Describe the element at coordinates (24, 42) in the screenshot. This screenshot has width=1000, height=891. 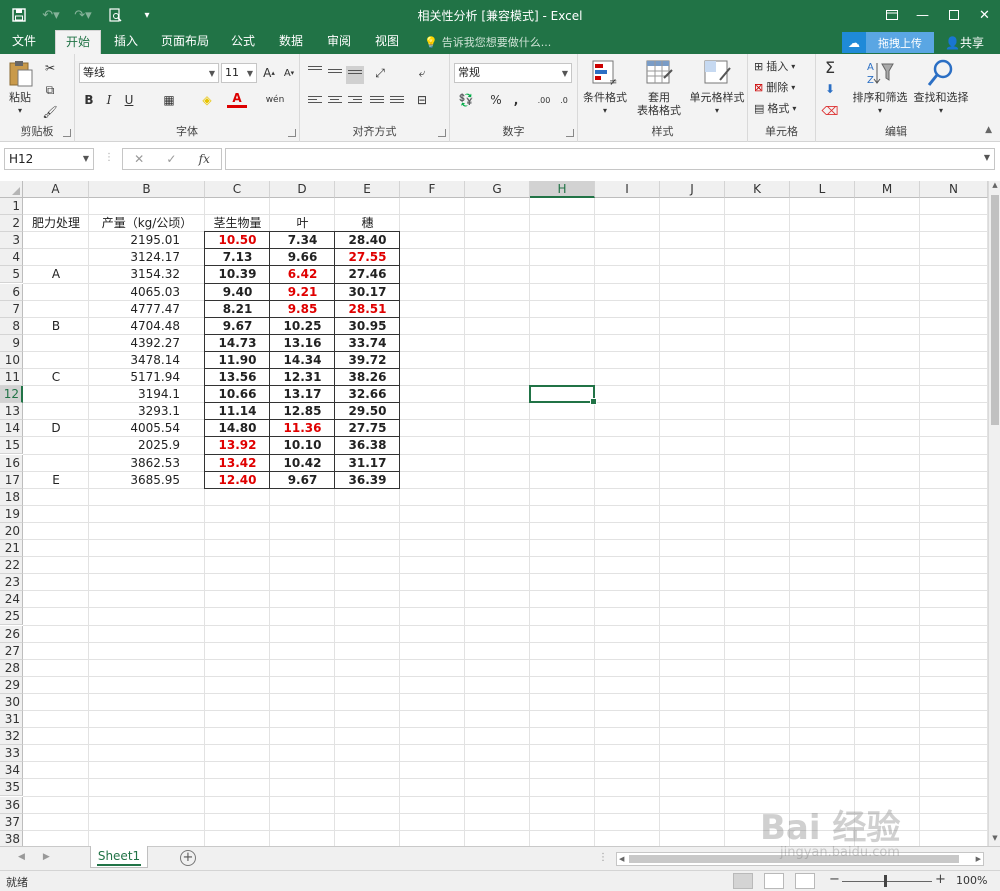
I see `tab-file: 文件` at that location.